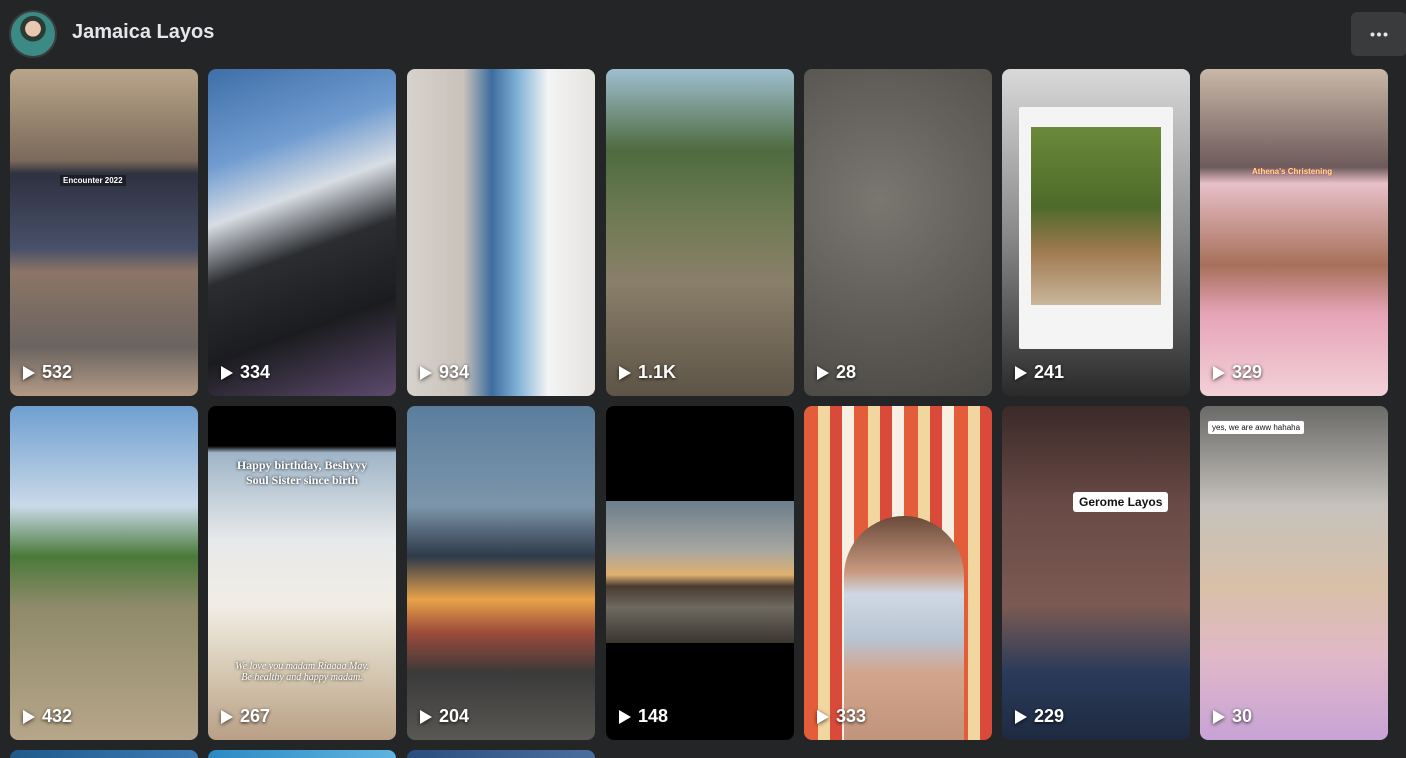 This screenshot has width=1406, height=758. I want to click on view-count-text: 148, so click(653, 716).